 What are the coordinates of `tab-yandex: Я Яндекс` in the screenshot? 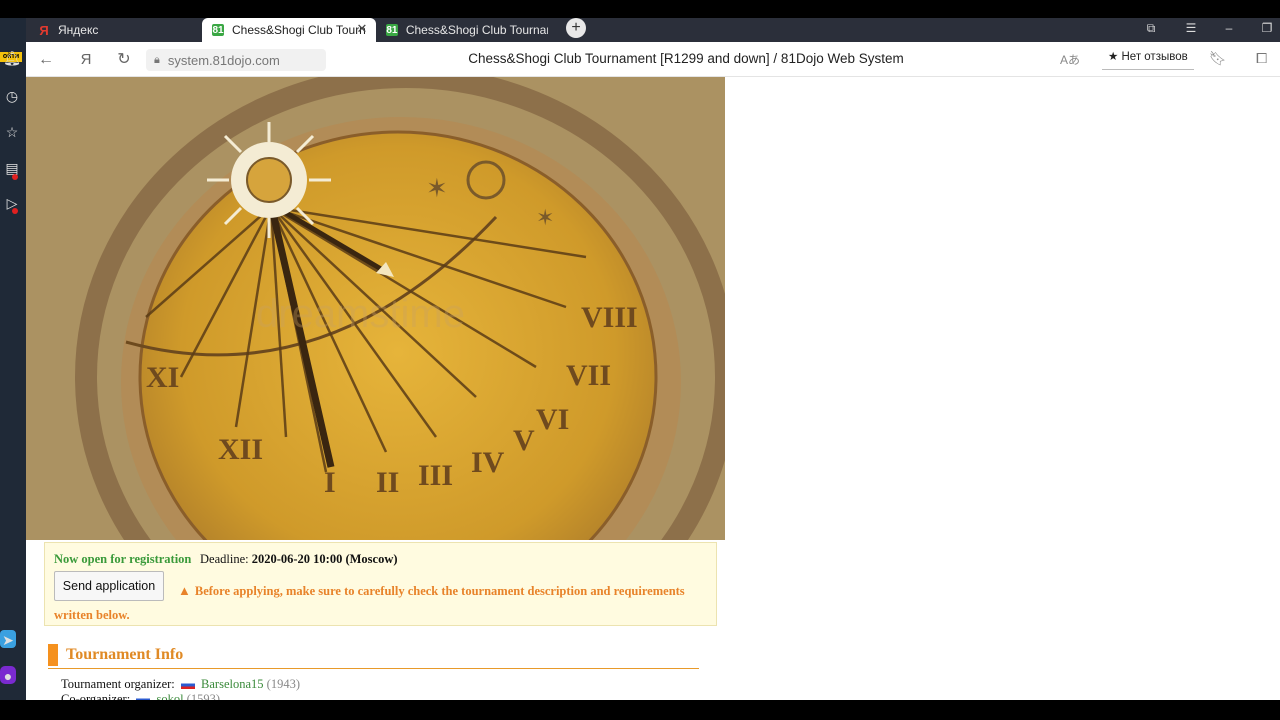 It's located at (118, 30).